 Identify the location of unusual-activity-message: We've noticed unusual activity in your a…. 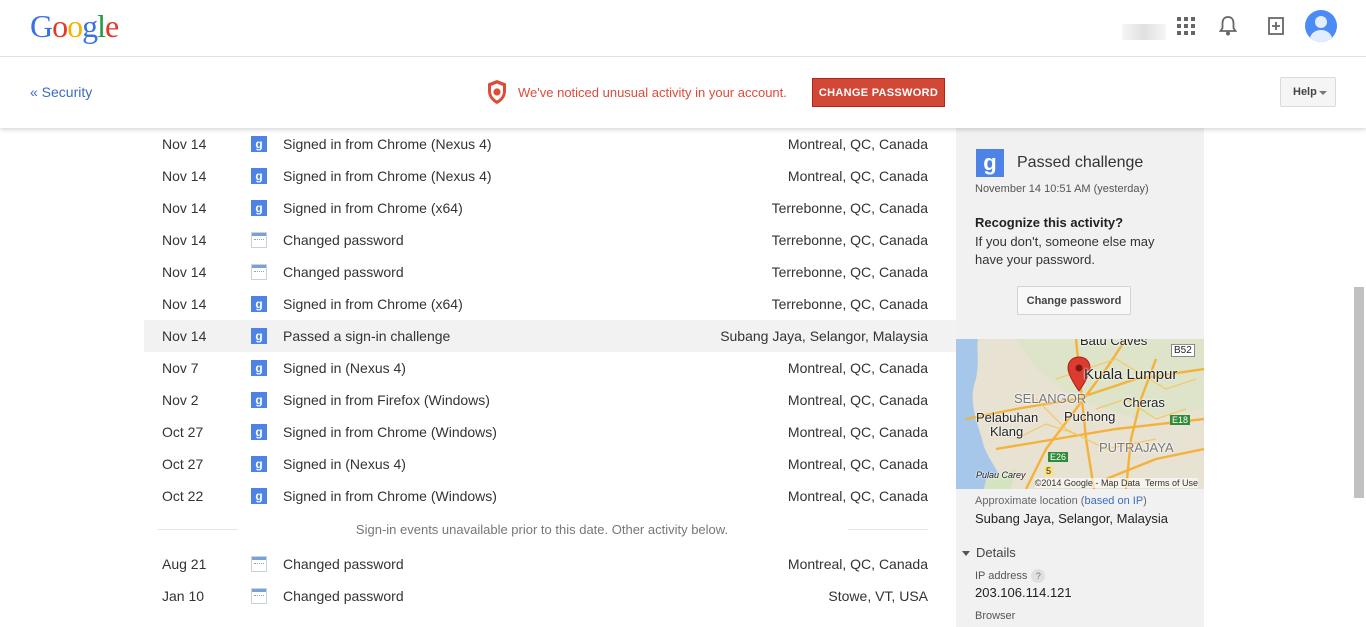
(652, 92).